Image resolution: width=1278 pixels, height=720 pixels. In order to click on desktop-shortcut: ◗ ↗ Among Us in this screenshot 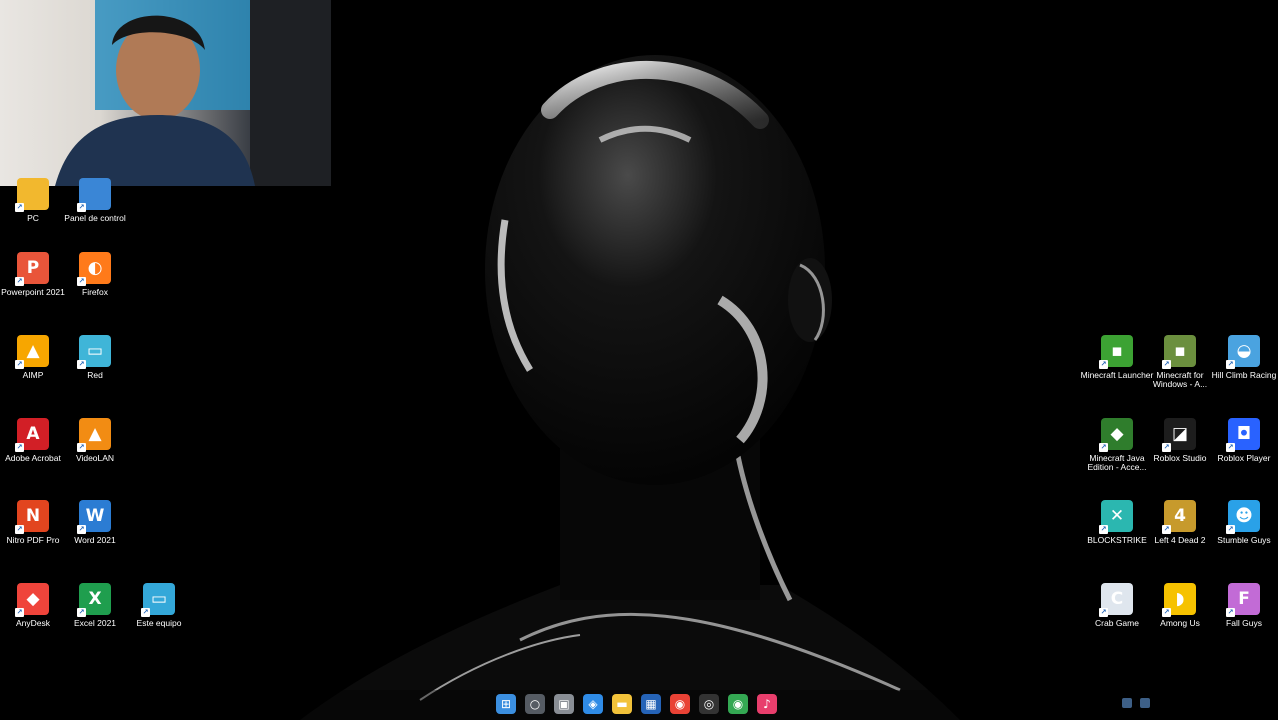, I will do `click(1180, 618)`.